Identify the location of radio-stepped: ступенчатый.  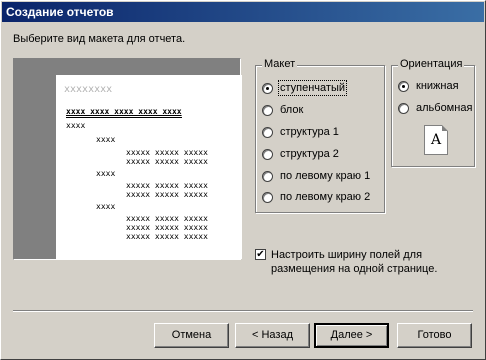
(305, 88).